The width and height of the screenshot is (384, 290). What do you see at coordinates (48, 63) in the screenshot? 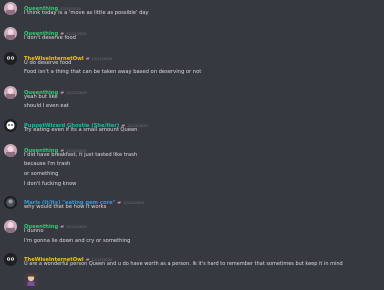
I see `message-text: U do deserve food` at bounding box center [48, 63].